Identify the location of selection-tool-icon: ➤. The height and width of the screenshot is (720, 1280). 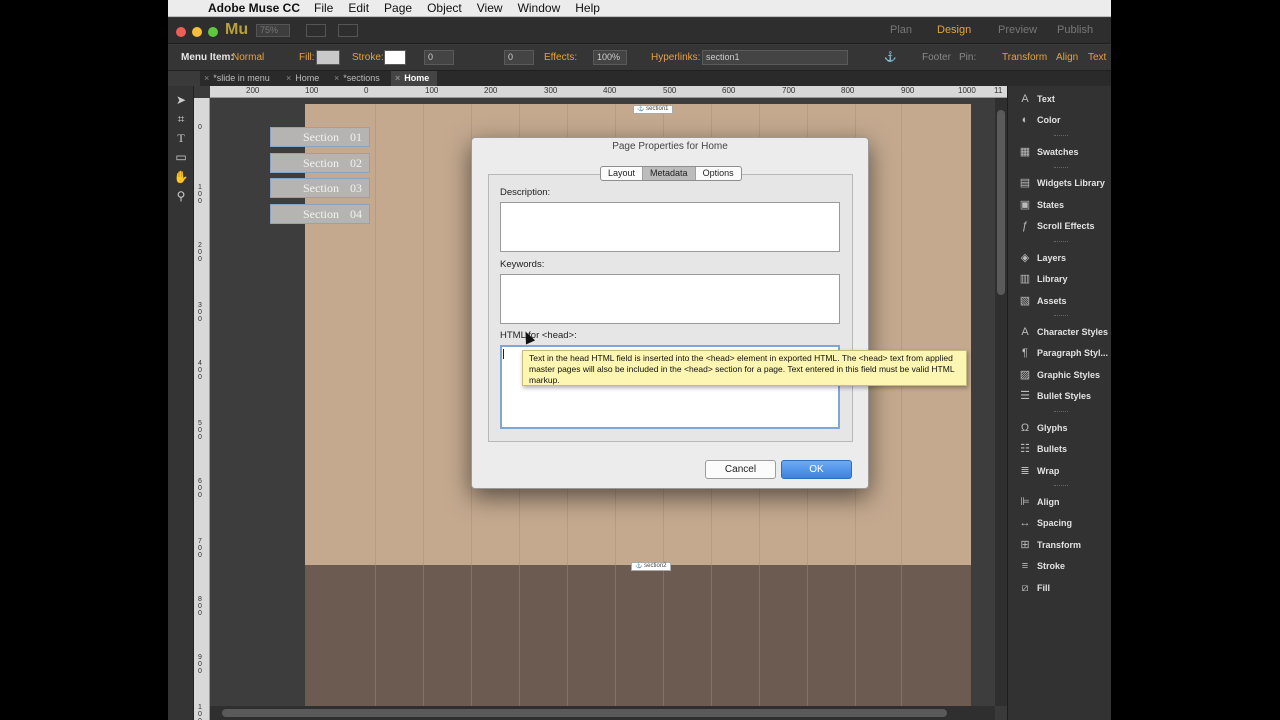
(181, 100).